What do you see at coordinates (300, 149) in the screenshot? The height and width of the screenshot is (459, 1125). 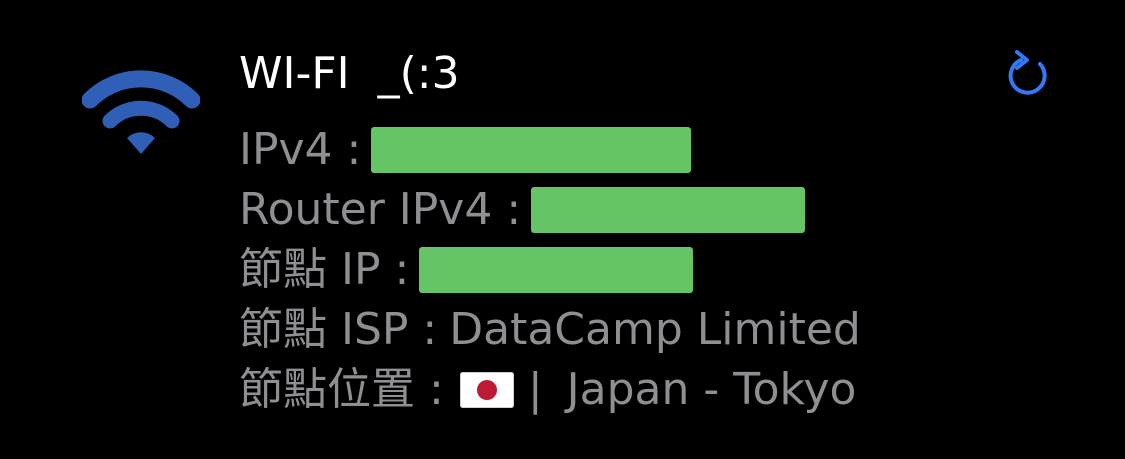 I see `ipv4-label: IPv4 :` at bounding box center [300, 149].